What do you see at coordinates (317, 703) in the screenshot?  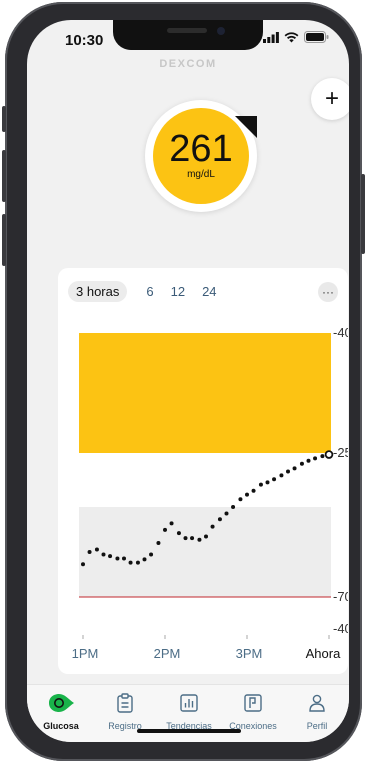 I see `person-icon` at bounding box center [317, 703].